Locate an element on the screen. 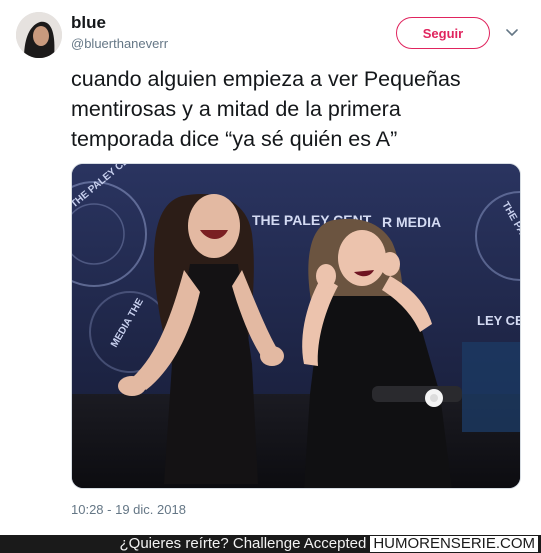  watermark-site: HUMORENSERIE.COM is located at coordinates (454, 544).